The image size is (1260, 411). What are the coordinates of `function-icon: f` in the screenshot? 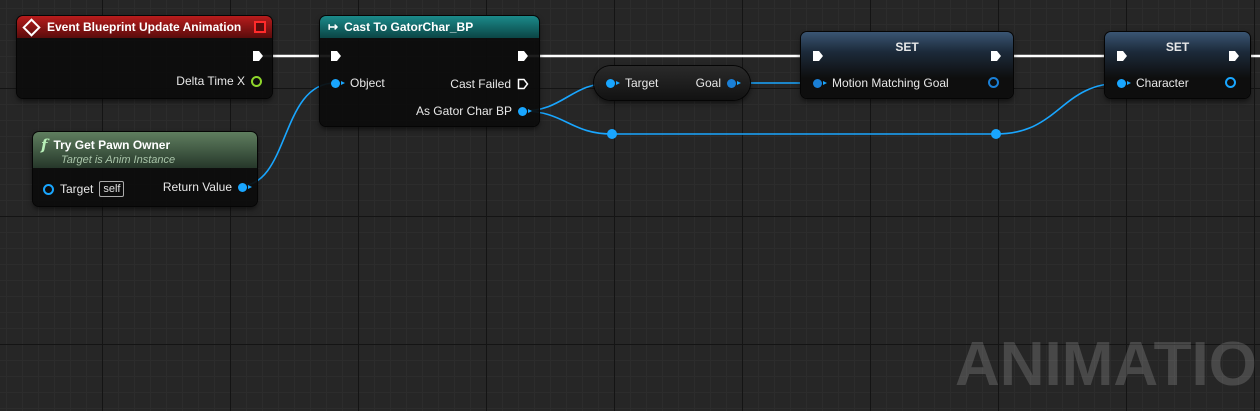 It's located at (44, 145).